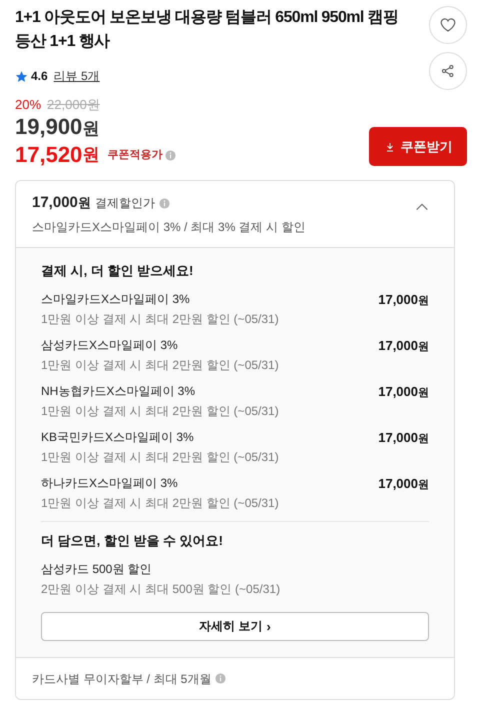 The height and width of the screenshot is (717, 479). Describe the element at coordinates (110, 483) in the screenshot. I see `offer-name: 하나카드X스마일페이 3%` at that location.